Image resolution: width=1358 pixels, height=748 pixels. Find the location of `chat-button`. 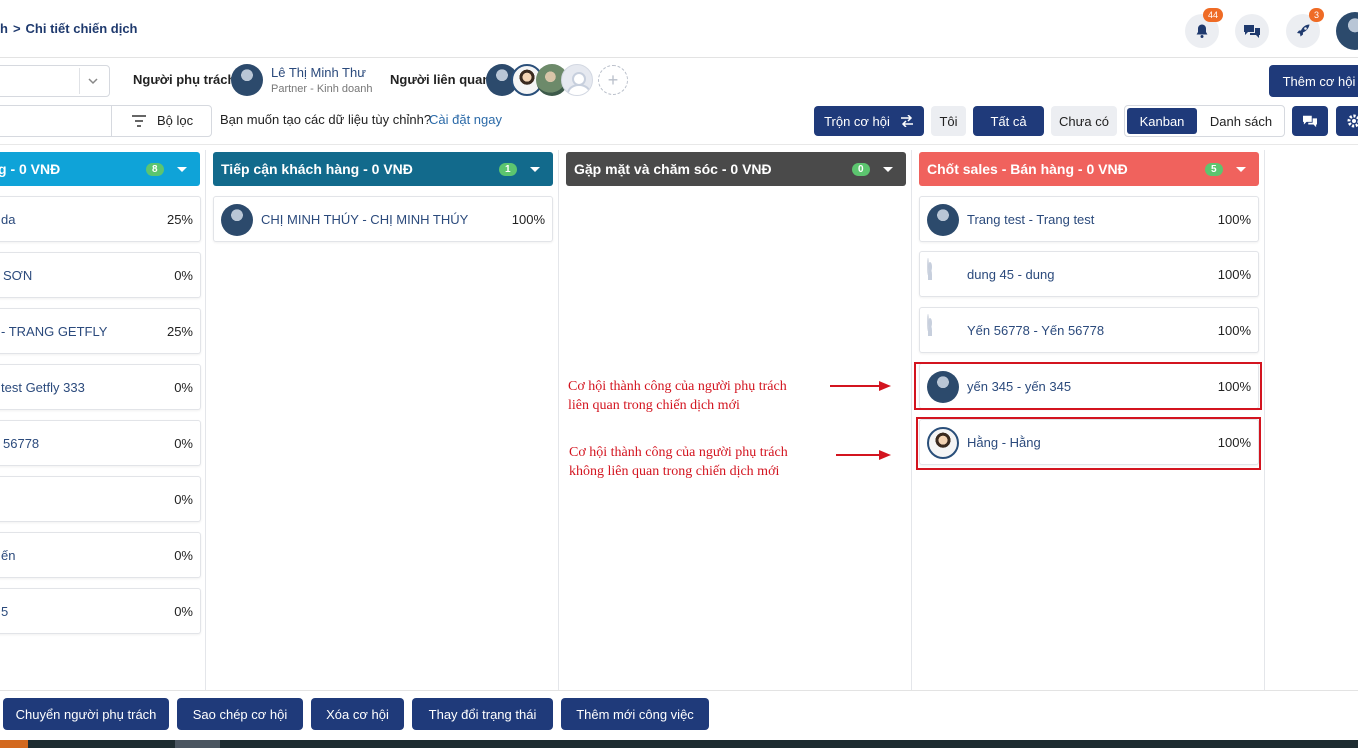

chat-button is located at coordinates (1252, 31).